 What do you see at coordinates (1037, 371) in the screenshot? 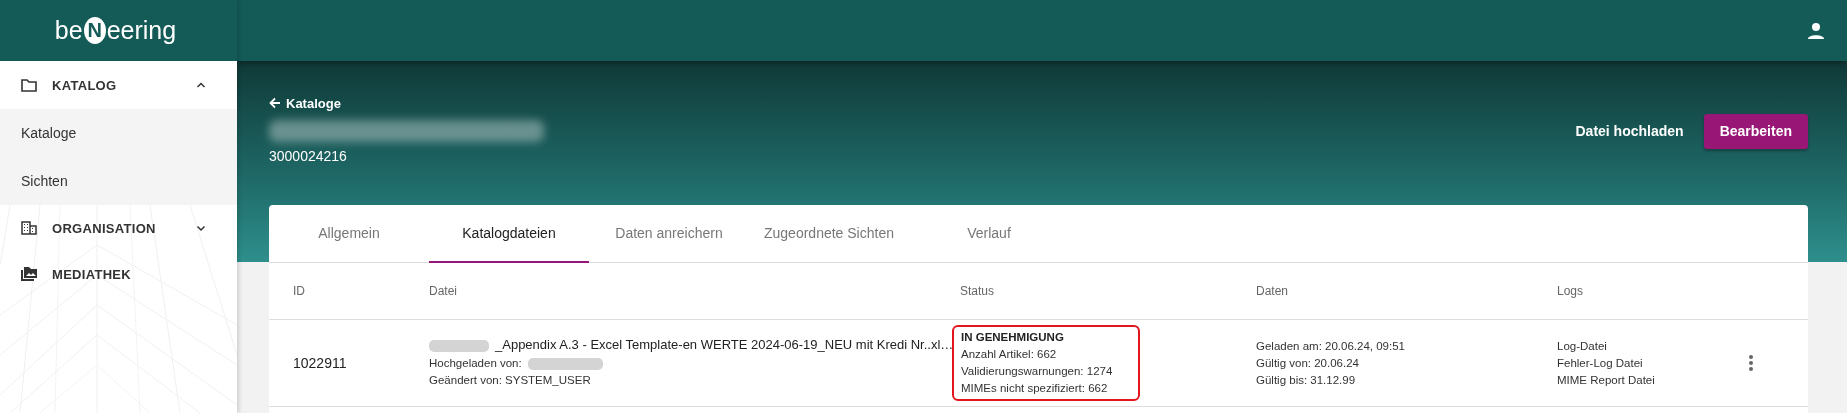
I see `status-detail: Validierungswarnungen: 1274` at bounding box center [1037, 371].